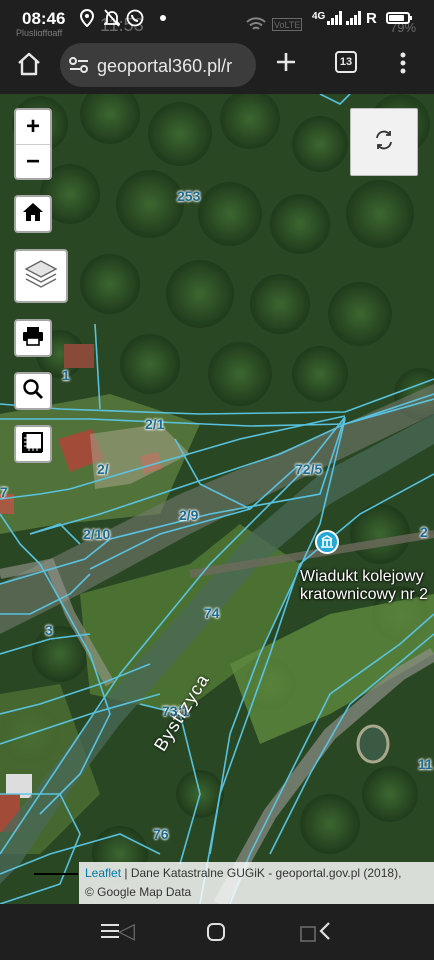  I want to click on system-nav-bar: ◁, so click(217, 932).